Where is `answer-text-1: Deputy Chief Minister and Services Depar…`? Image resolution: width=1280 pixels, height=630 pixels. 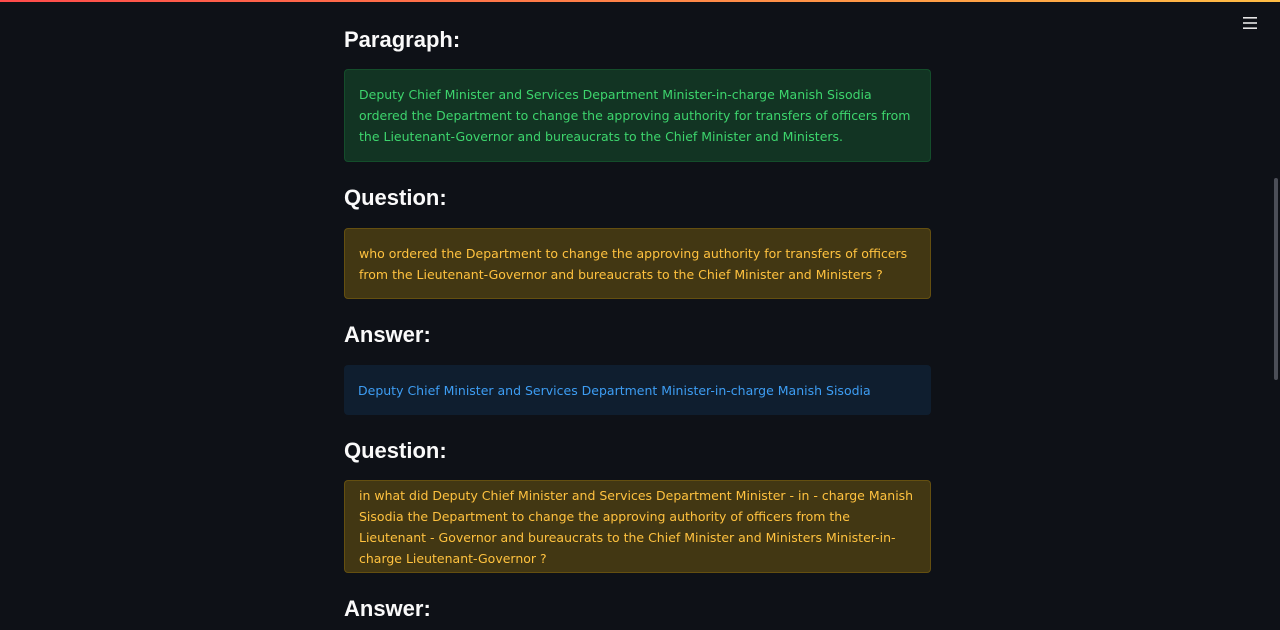
answer-text-1: Deputy Chief Minister and Services Depar… is located at coordinates (614, 390).